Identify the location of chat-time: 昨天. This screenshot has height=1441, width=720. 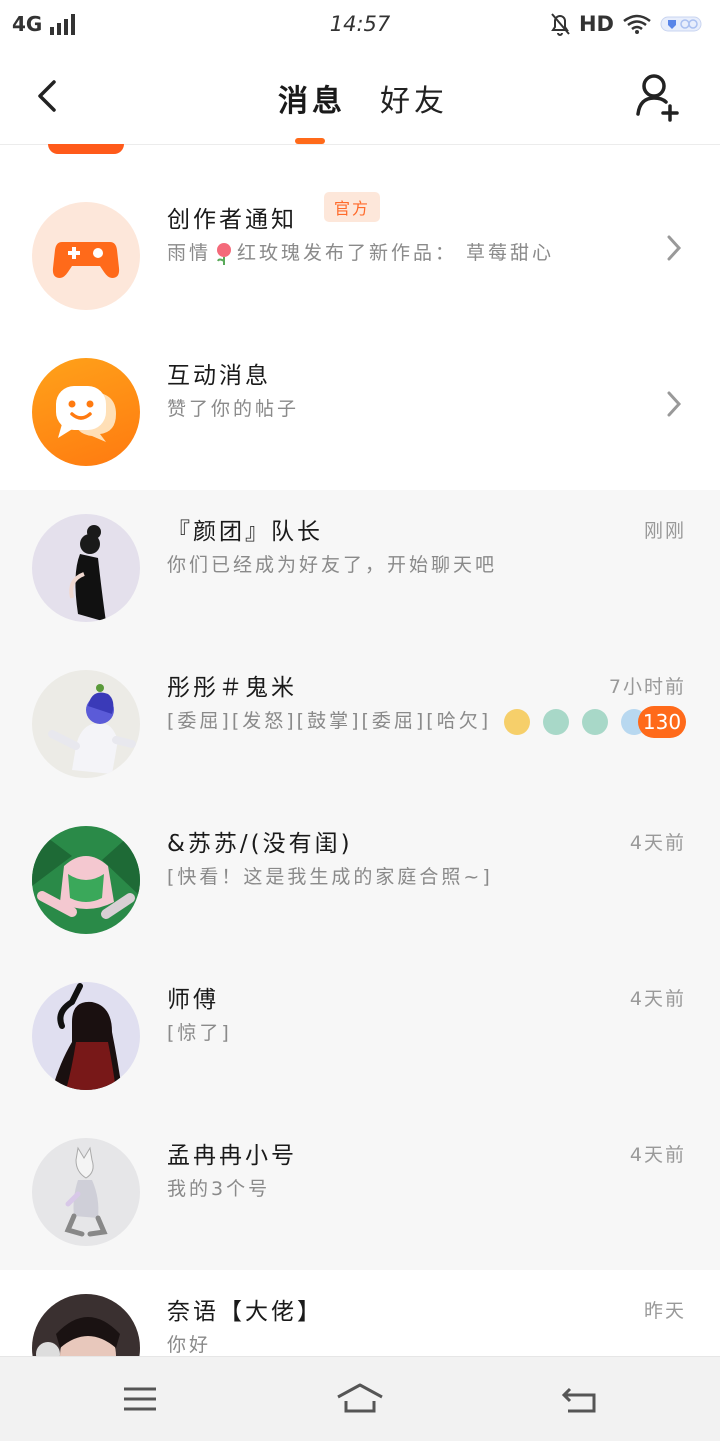
(664, 1311).